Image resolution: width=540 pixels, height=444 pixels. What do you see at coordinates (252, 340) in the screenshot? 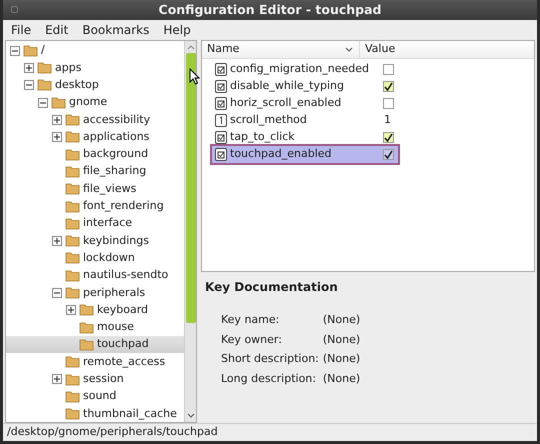
I see `field-label: Key owner:` at bounding box center [252, 340].